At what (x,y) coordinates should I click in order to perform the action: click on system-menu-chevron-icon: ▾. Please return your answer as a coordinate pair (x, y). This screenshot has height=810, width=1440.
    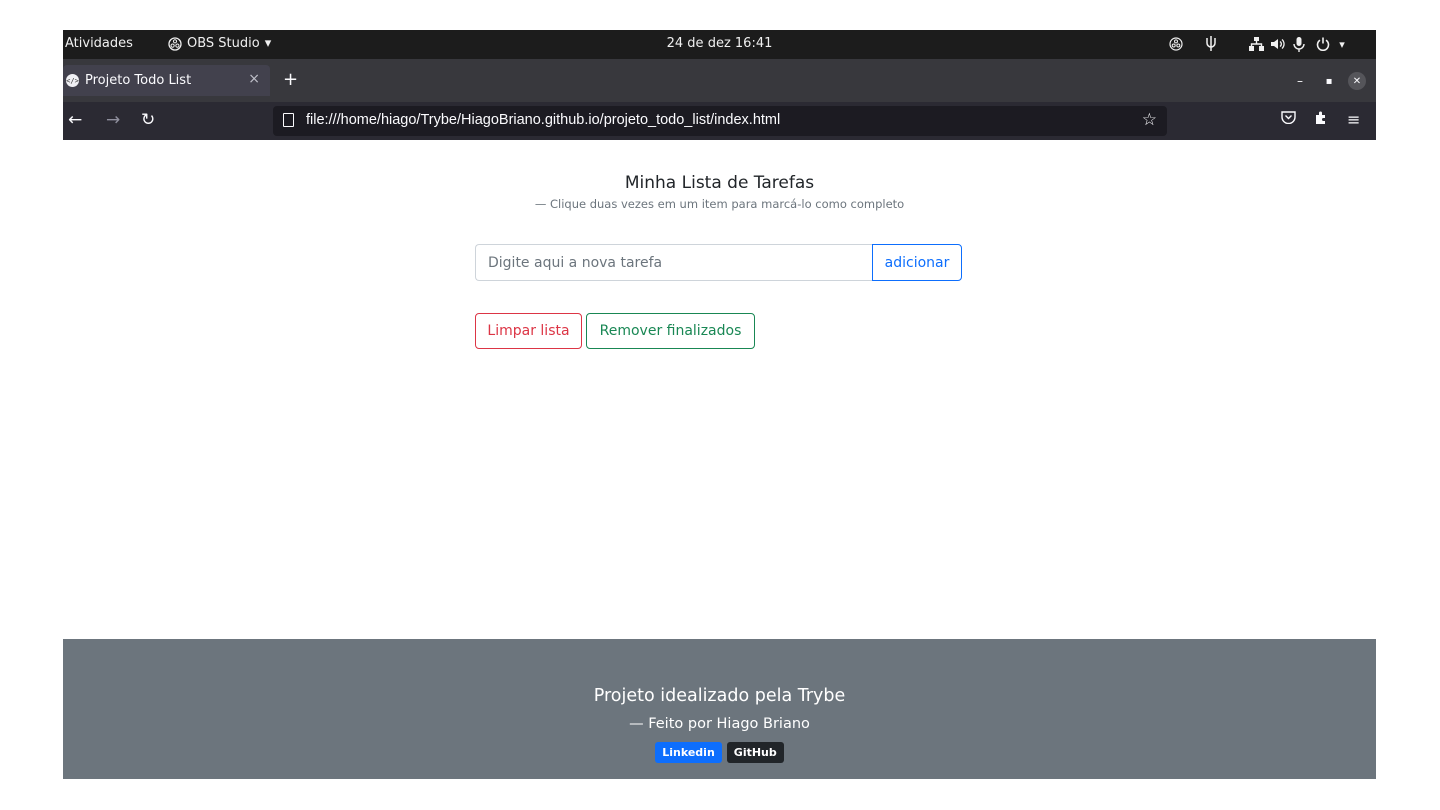
    Looking at the image, I should click on (1342, 44).